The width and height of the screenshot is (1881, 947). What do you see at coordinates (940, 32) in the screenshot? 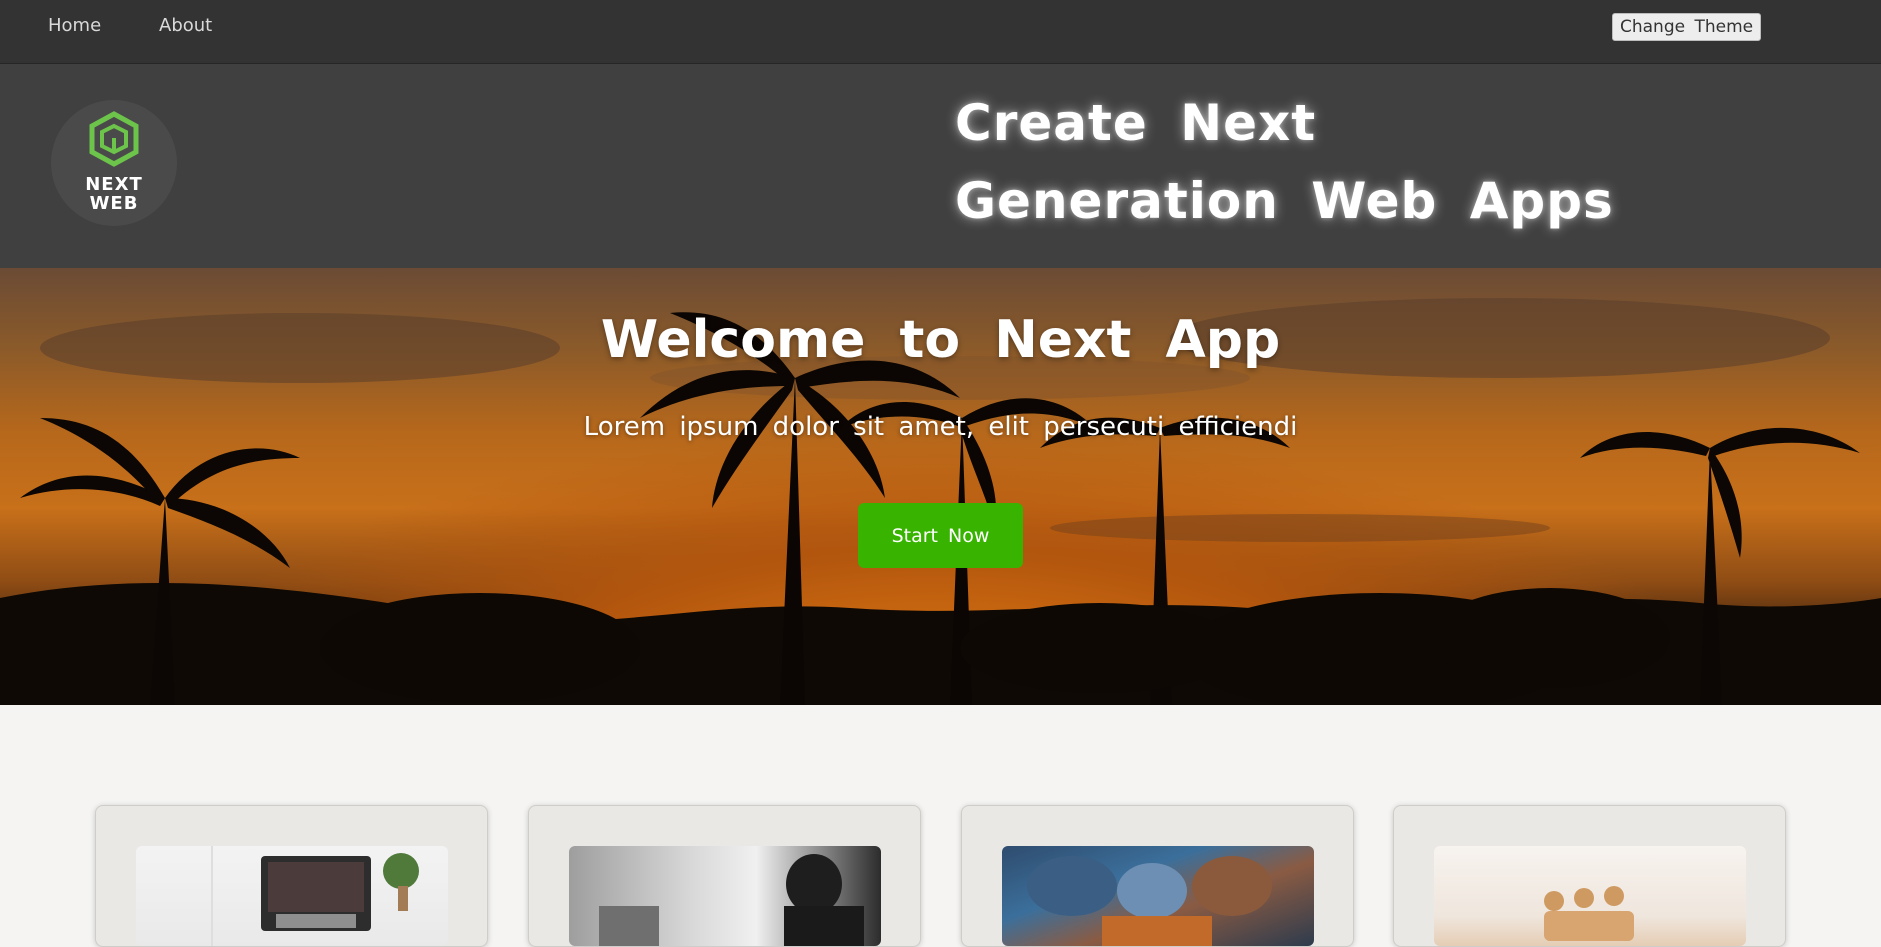
I see `top-navigation: Home About Change Theme` at bounding box center [940, 32].